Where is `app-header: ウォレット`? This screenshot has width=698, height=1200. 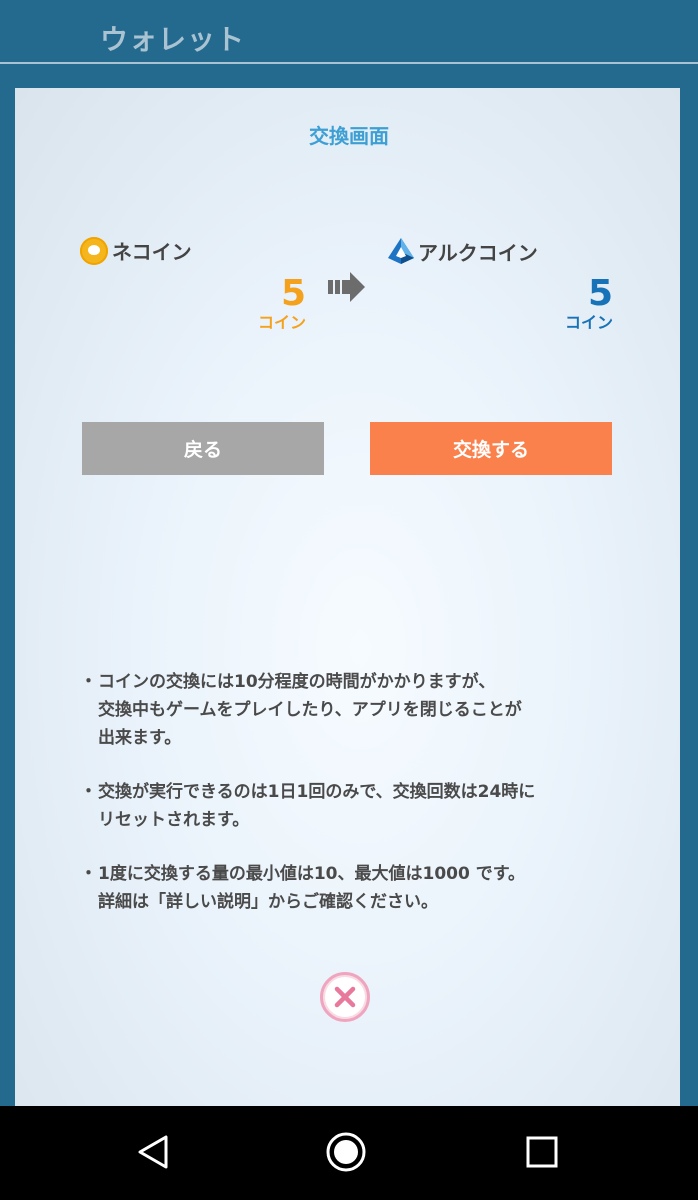 app-header: ウォレット is located at coordinates (349, 32).